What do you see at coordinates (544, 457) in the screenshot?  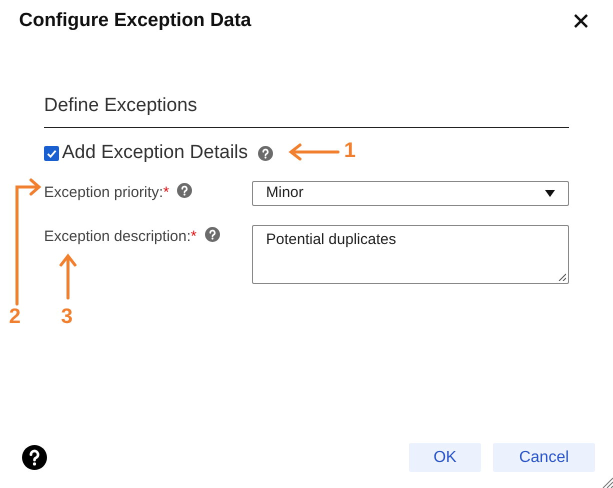 I see `cancel-button: Cancel` at bounding box center [544, 457].